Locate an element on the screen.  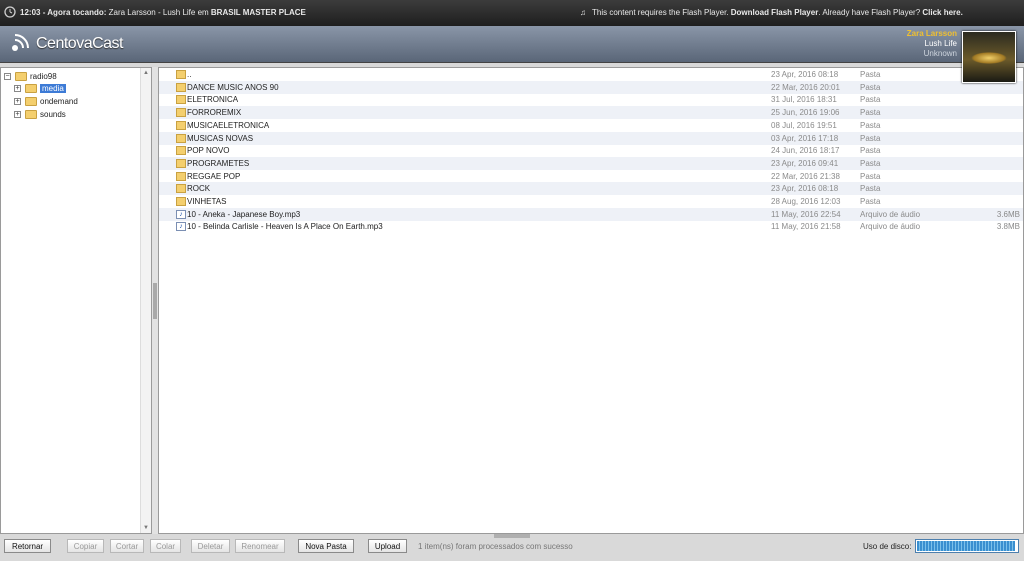
scroll-up-icon: ▲ is located at coordinates (146, 73).